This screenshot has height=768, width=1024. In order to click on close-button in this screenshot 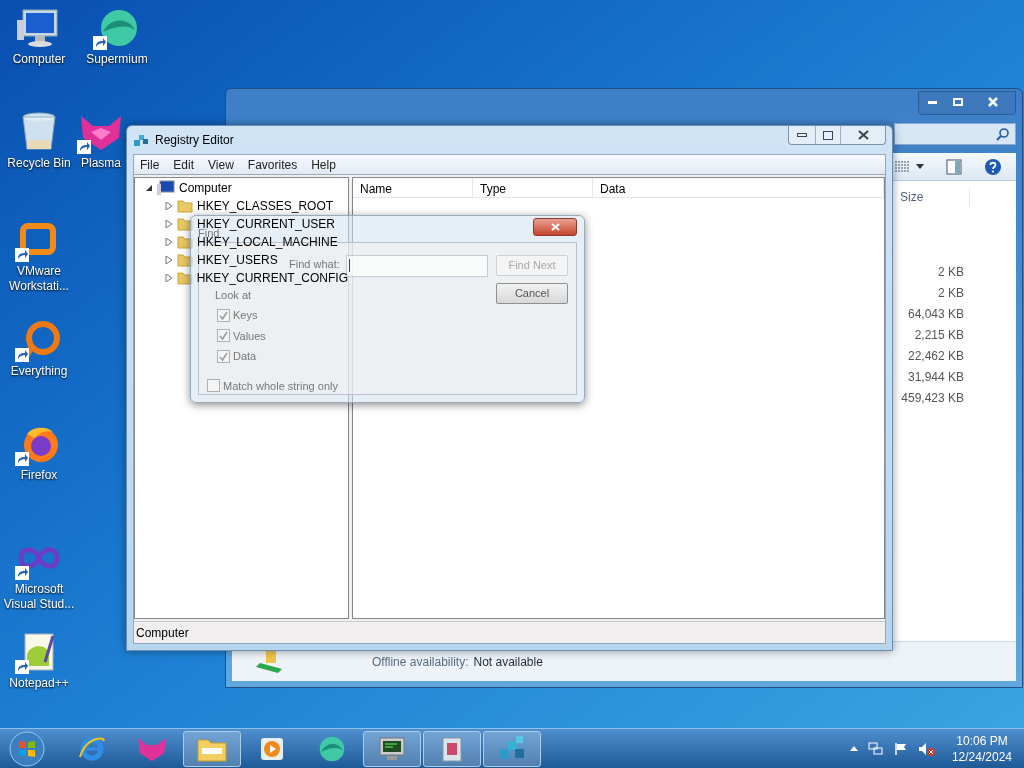, I will do `click(555, 227)`.